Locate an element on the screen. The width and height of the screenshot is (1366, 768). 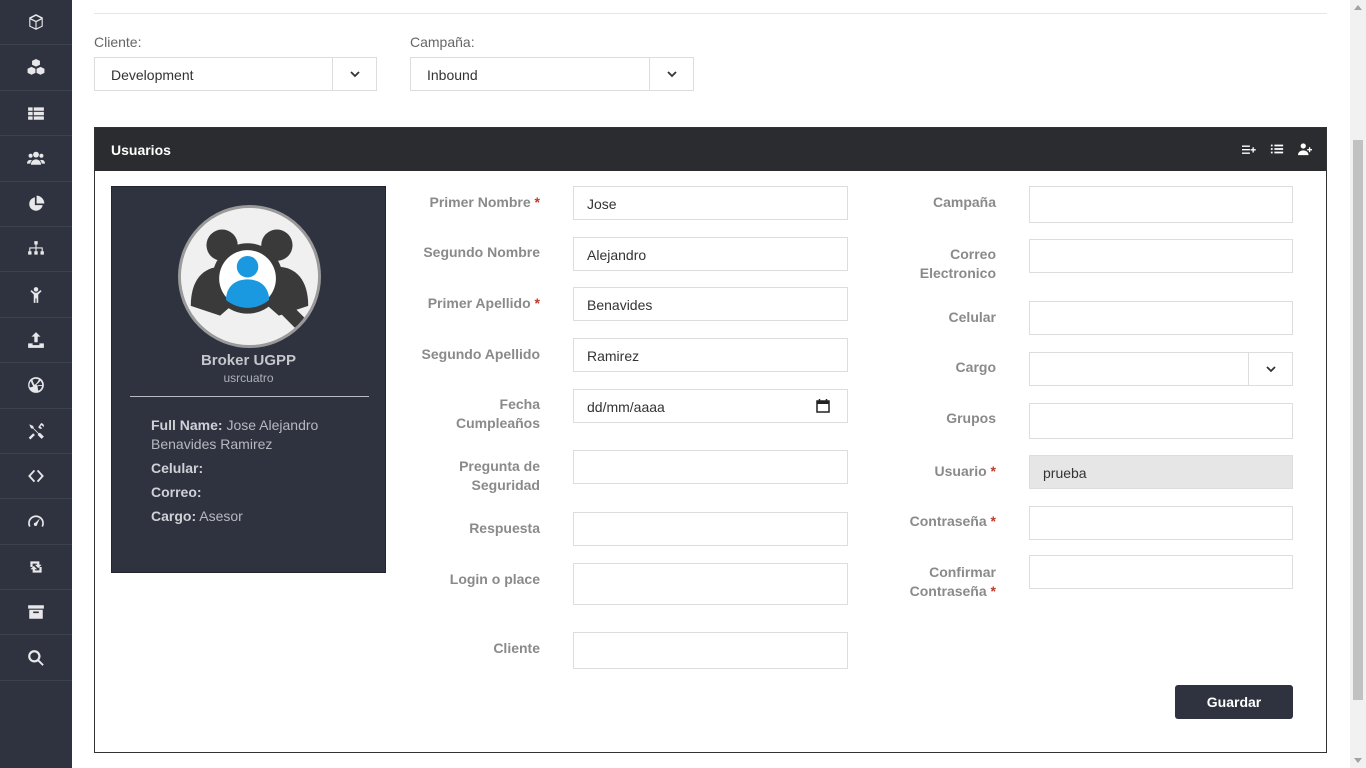
tachometer-icon is located at coordinates (36, 521).